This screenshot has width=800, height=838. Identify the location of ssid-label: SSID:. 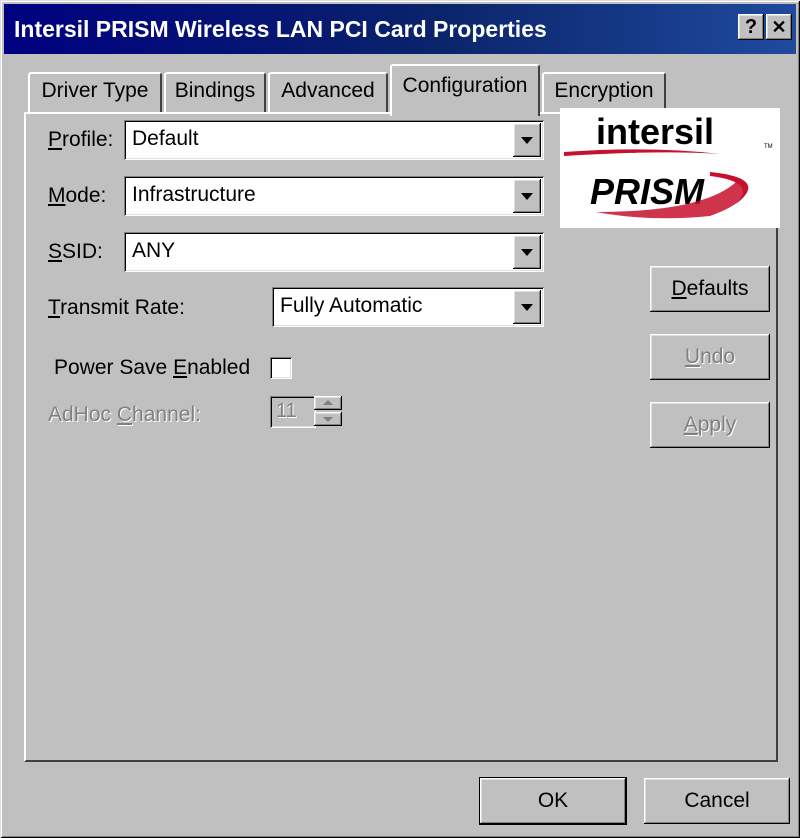
(75, 251).